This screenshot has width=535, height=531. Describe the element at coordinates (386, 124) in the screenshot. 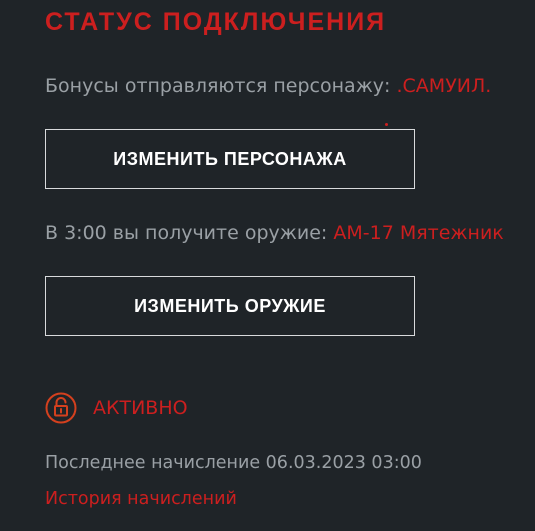

I see `red-dot-marker` at that location.